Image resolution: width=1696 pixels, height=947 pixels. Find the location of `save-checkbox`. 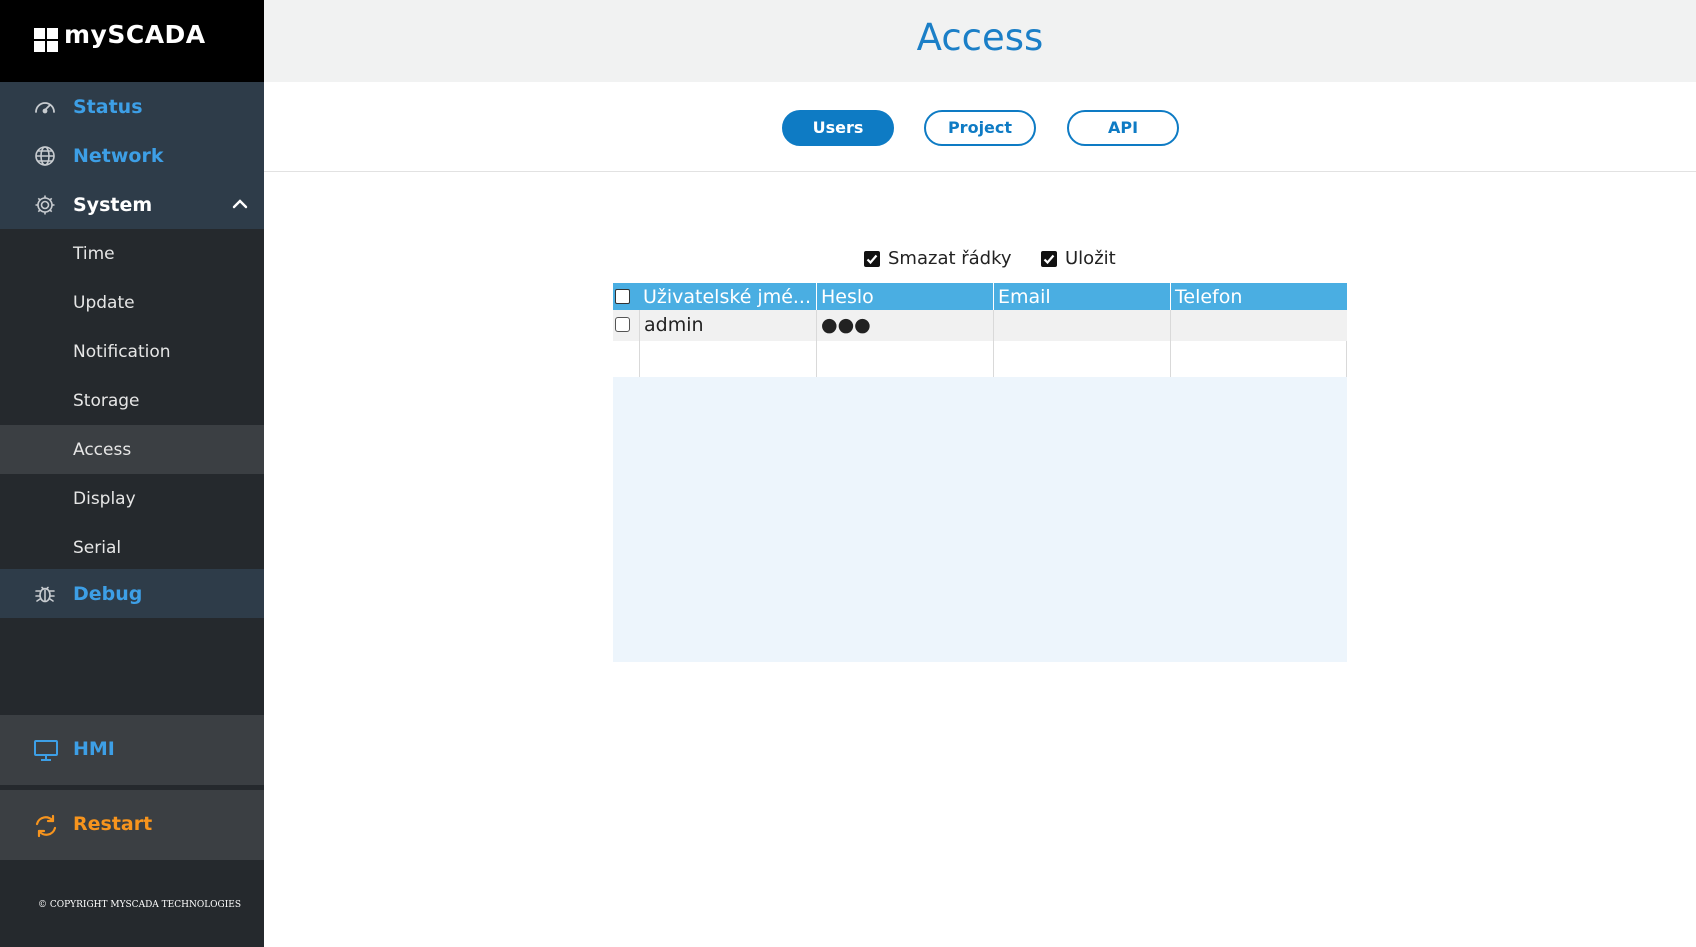

save-checkbox is located at coordinates (1049, 259).